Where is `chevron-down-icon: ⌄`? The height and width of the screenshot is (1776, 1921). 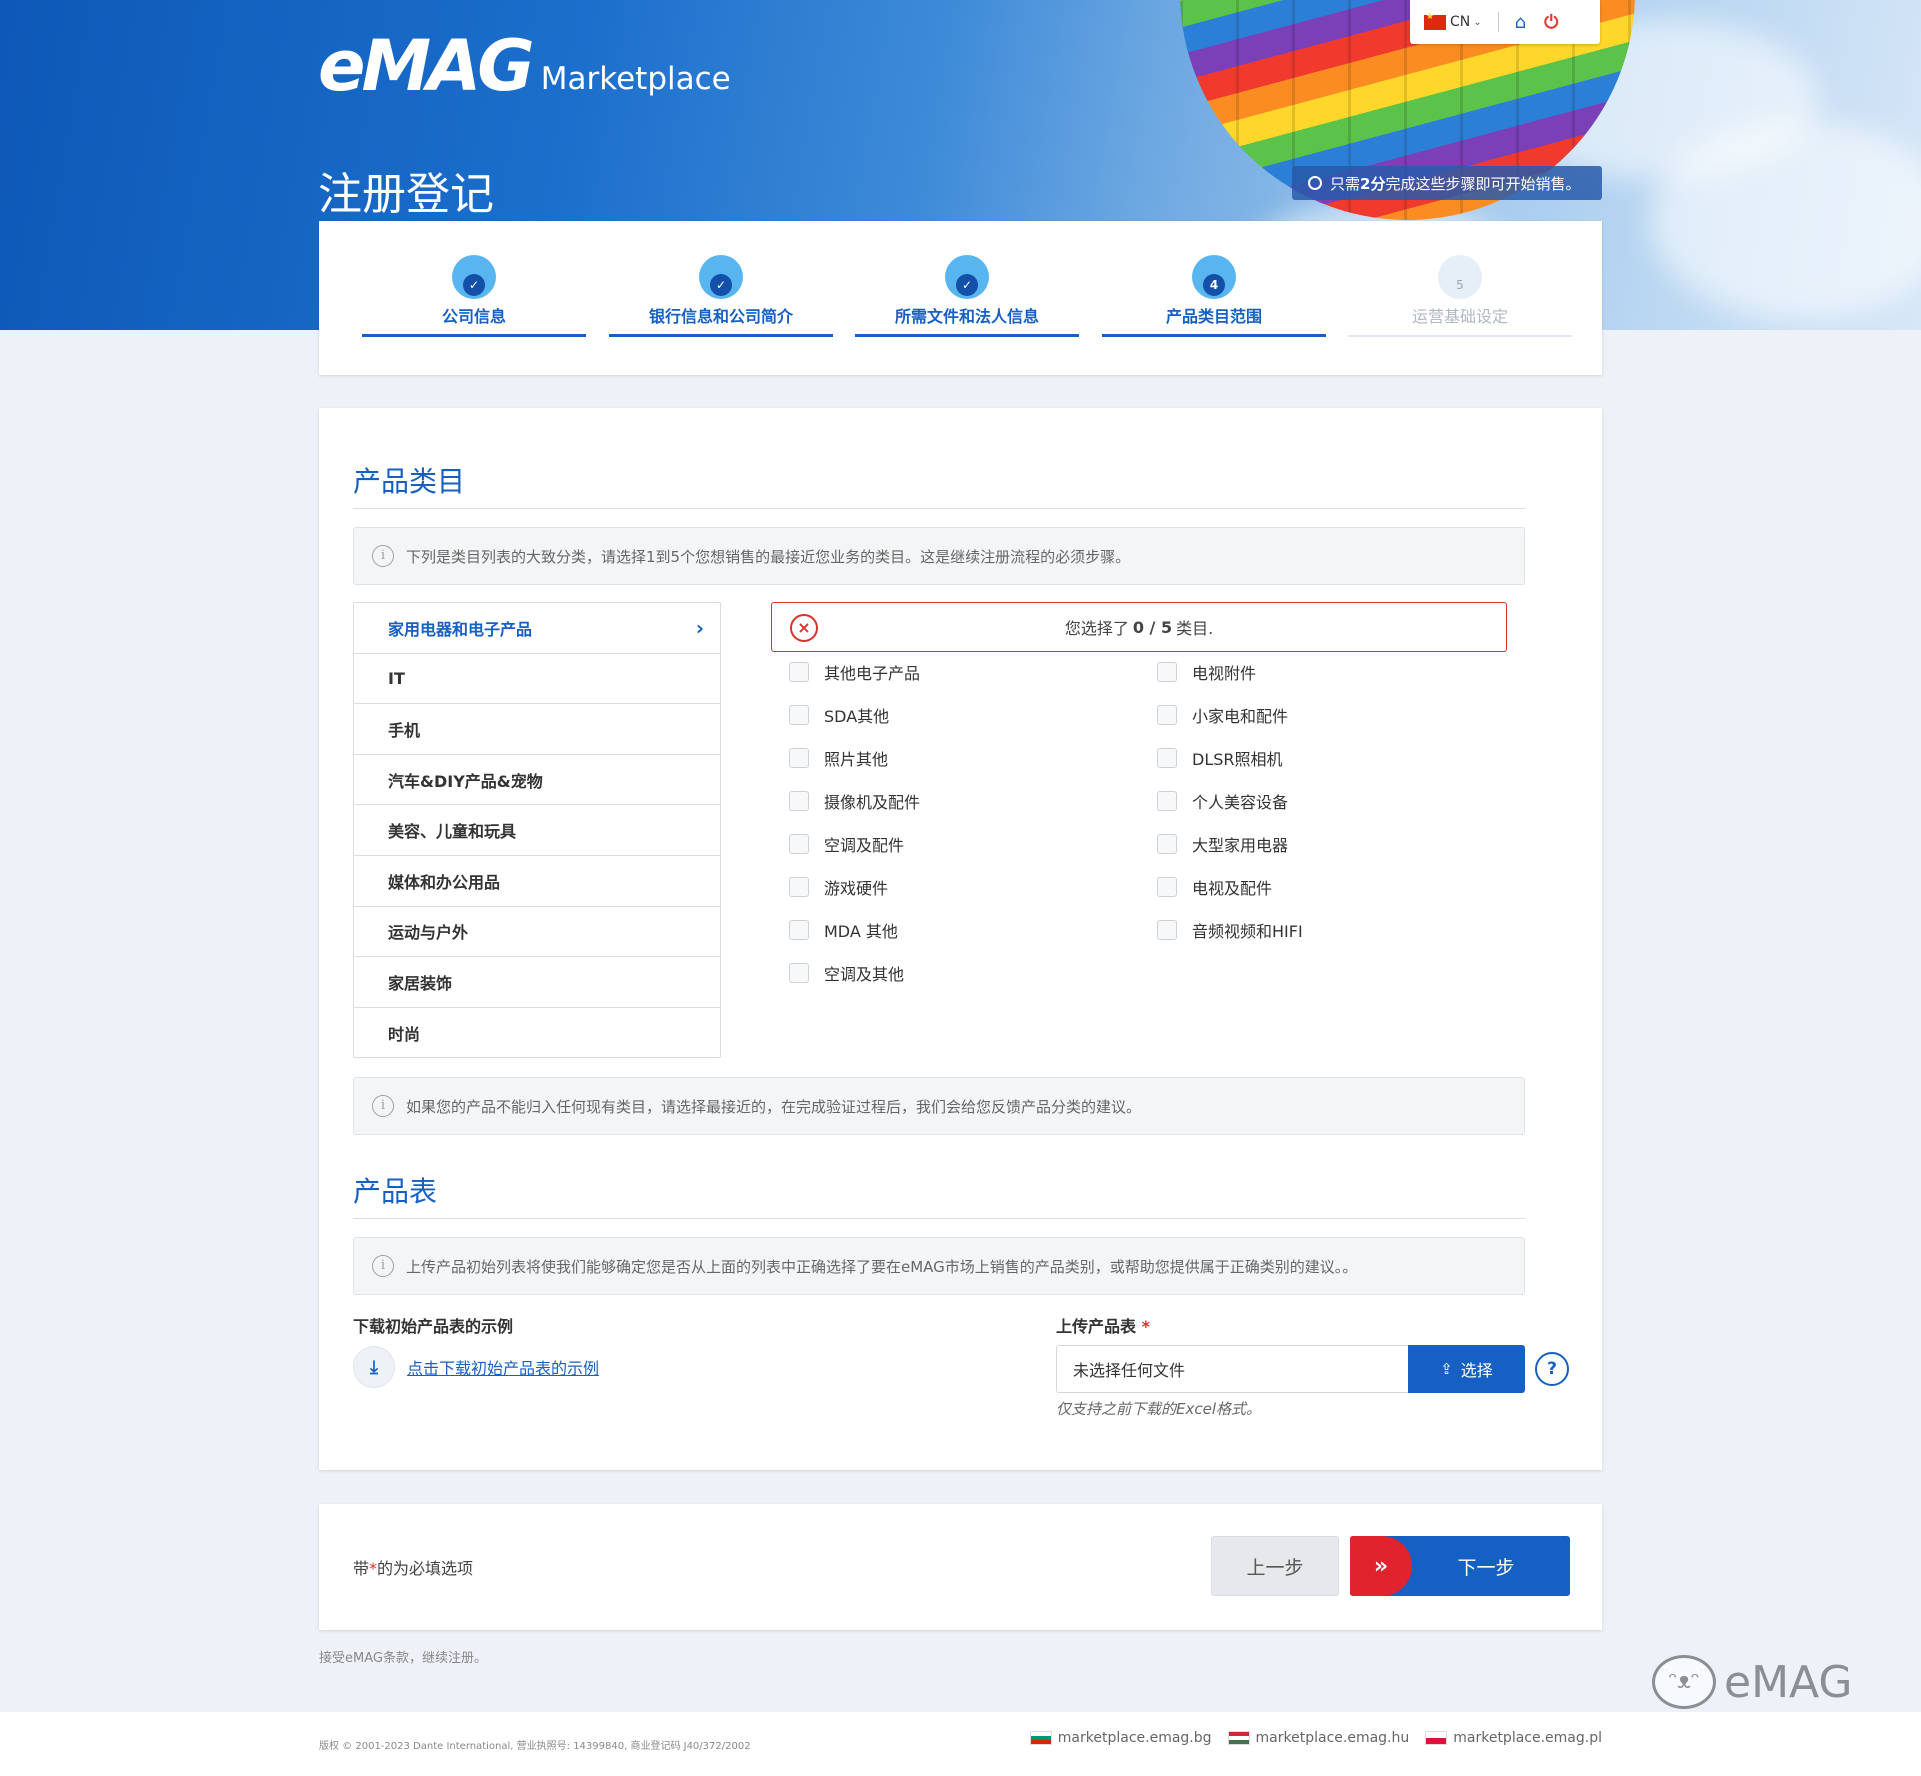 chevron-down-icon: ⌄ is located at coordinates (1477, 22).